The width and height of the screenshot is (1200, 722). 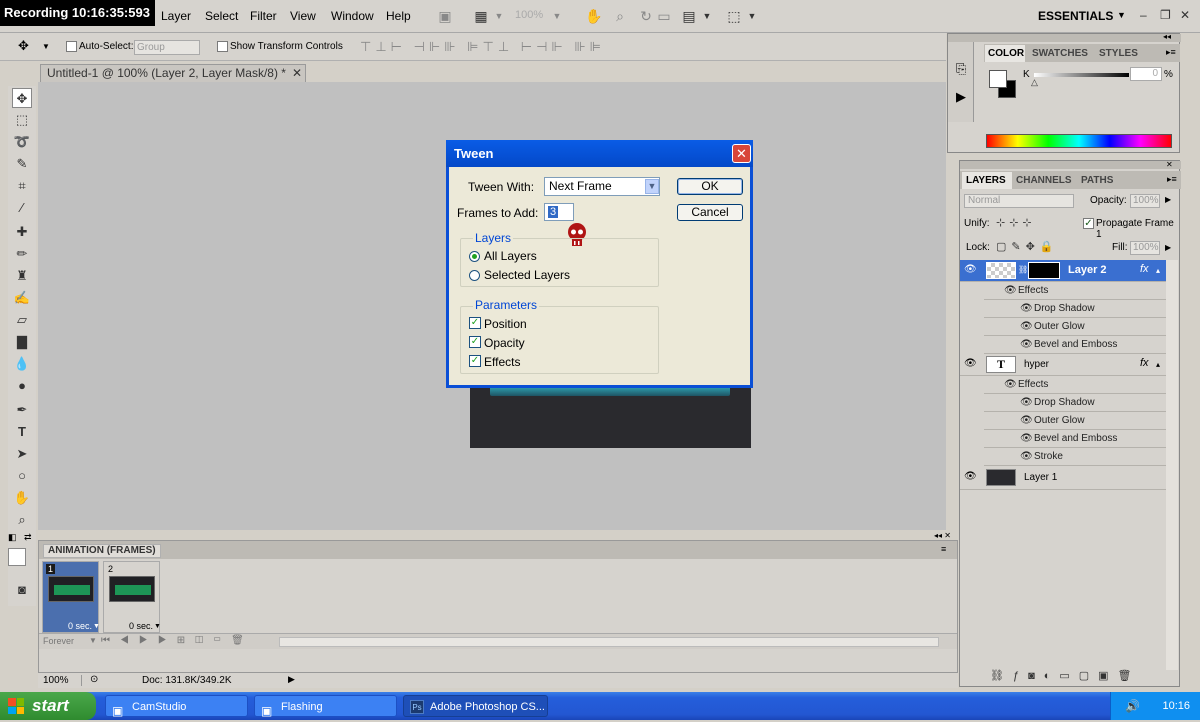 What do you see at coordinates (710, 186) in the screenshot?
I see `ok-button: OK` at bounding box center [710, 186].